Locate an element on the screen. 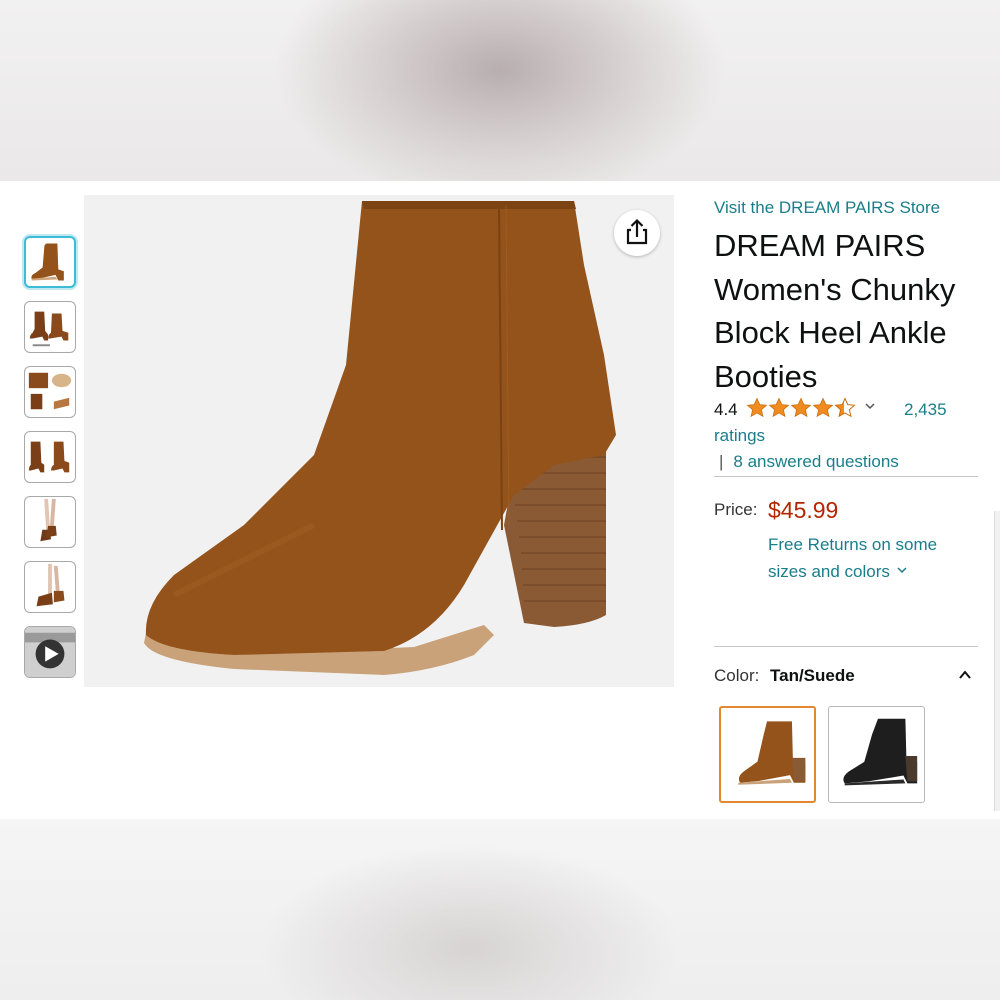  thumbnail-model-legs-side is located at coordinates (50, 587).